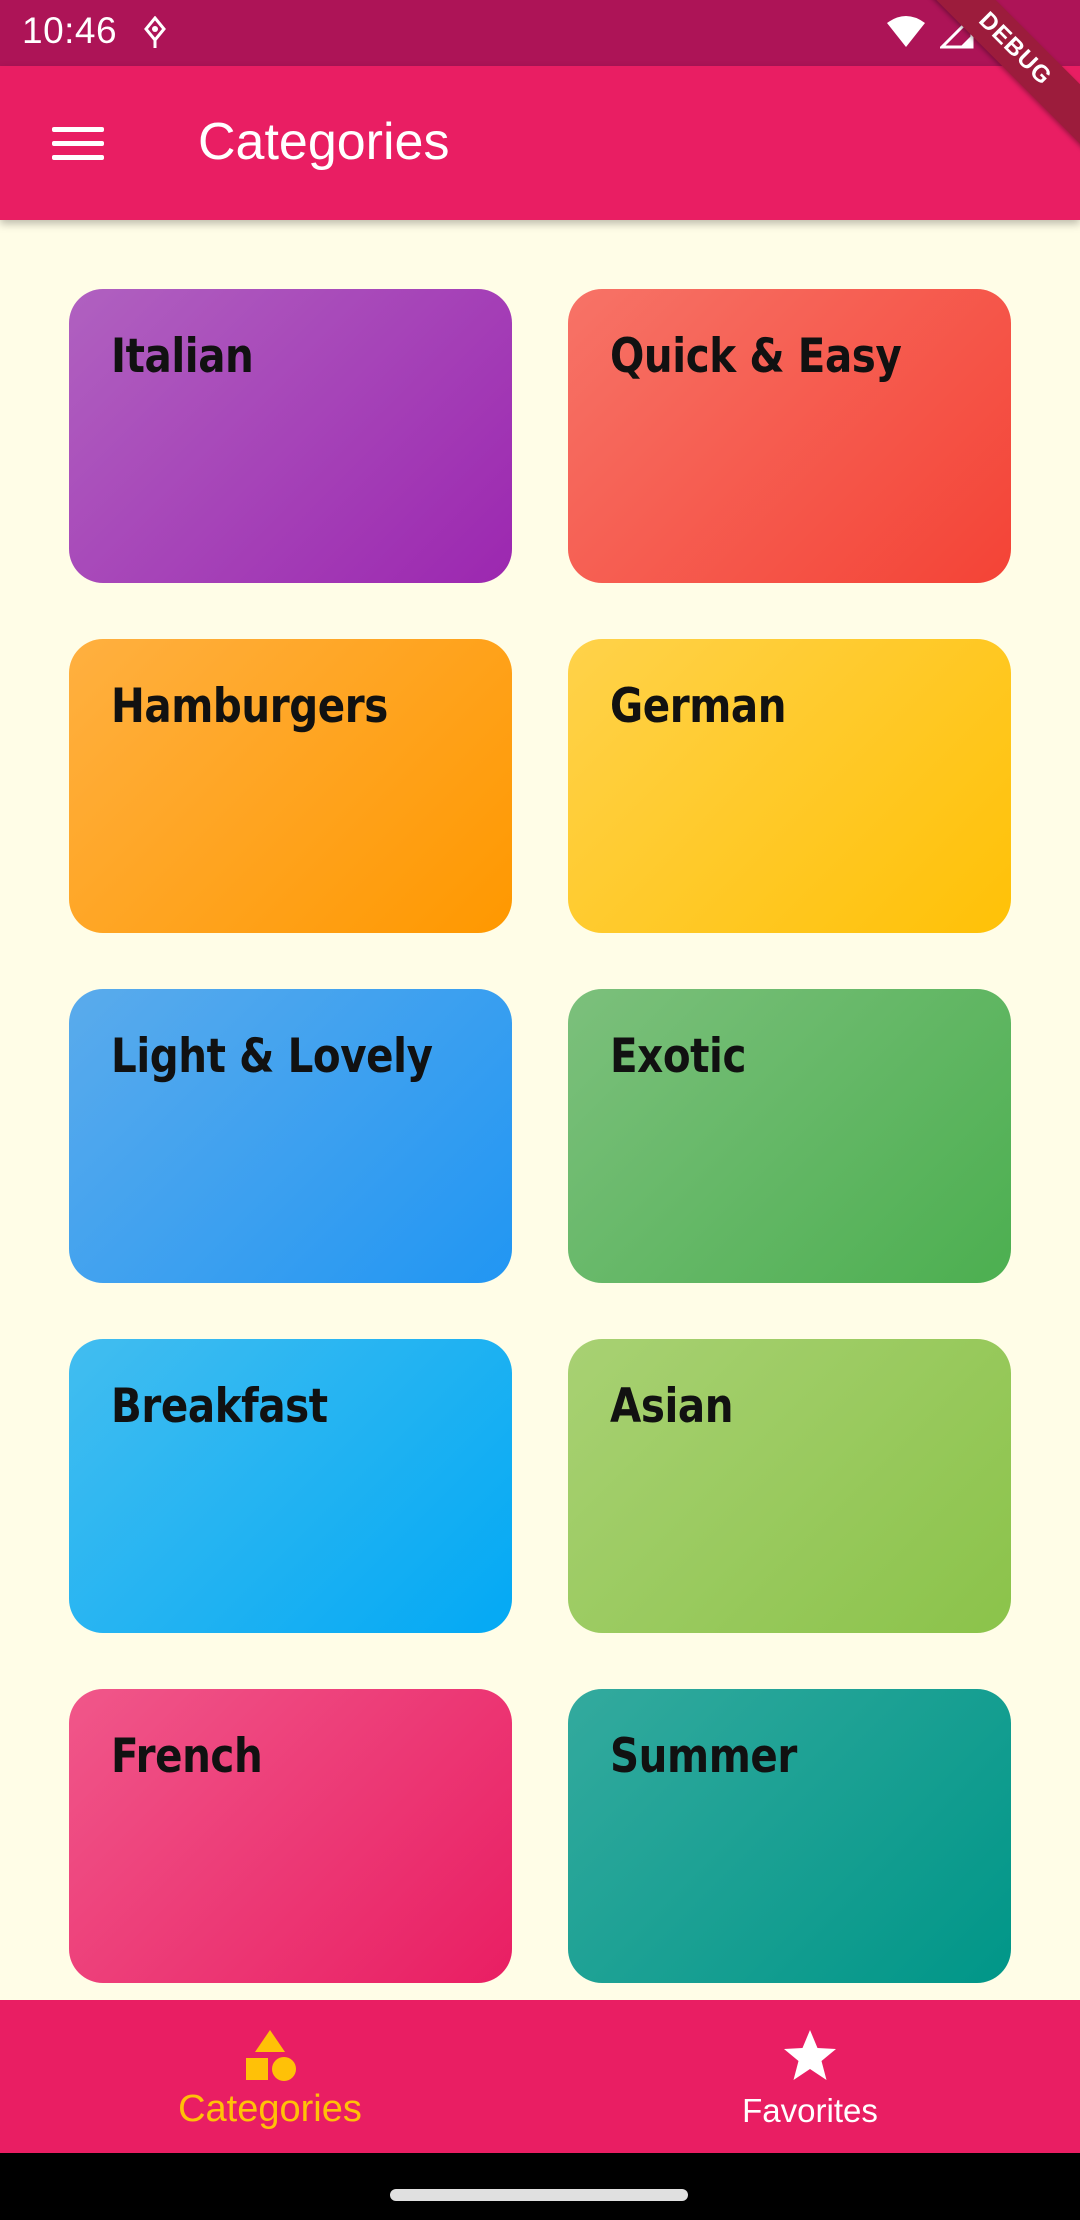  Describe the element at coordinates (249, 706) in the screenshot. I see `category-label: Hamburgers` at that location.